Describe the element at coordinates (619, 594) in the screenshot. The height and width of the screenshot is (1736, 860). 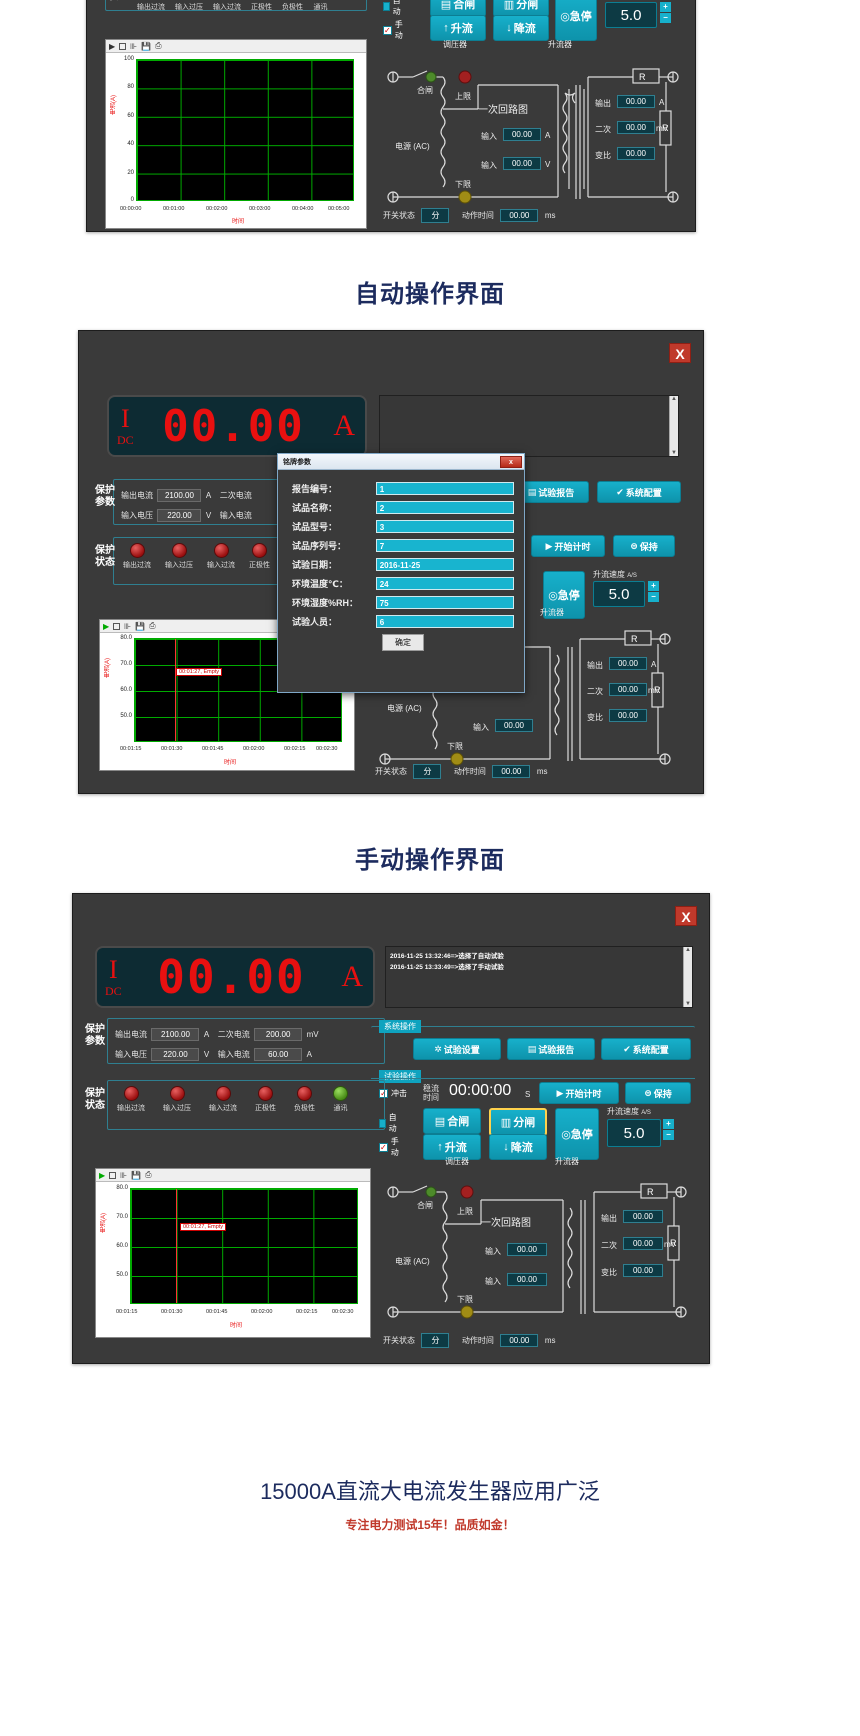
I see `speed-value-box-auto: 5.0` at that location.